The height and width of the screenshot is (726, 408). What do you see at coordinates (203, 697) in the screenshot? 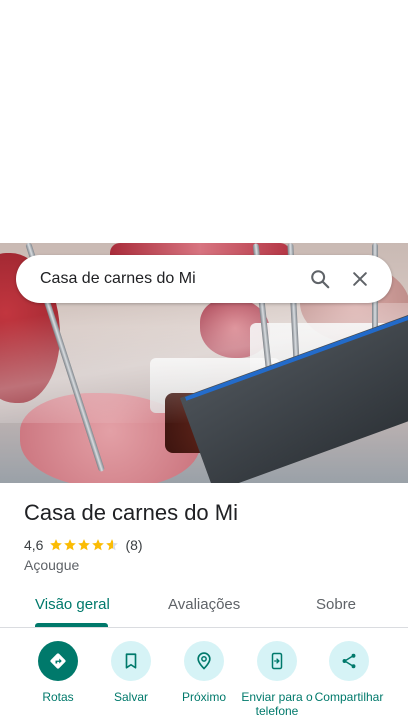
I see `nearby-label: Próximo` at bounding box center [203, 697].